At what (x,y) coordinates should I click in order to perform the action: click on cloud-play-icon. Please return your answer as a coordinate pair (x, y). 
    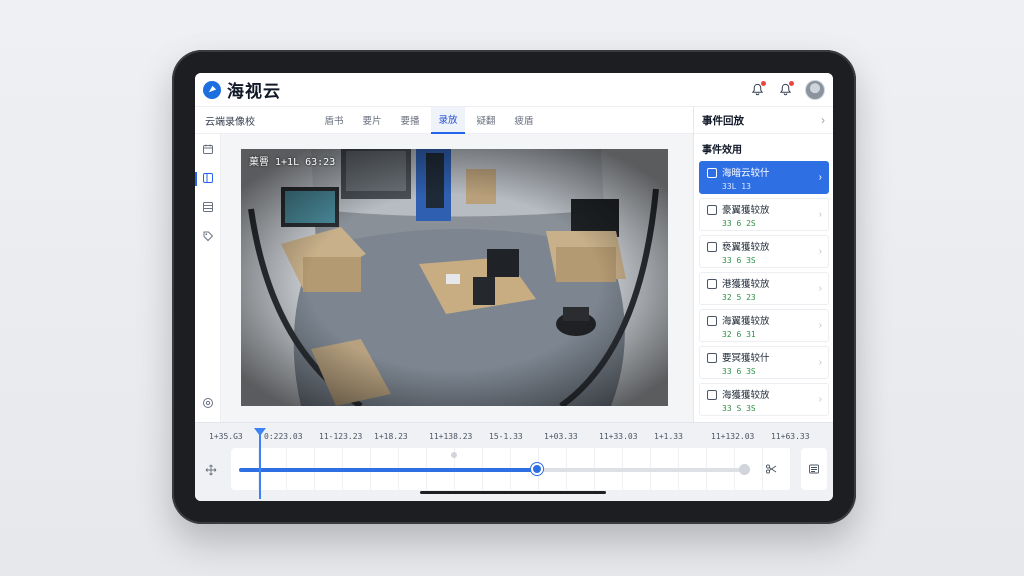
    Looking at the image, I should click on (212, 89).